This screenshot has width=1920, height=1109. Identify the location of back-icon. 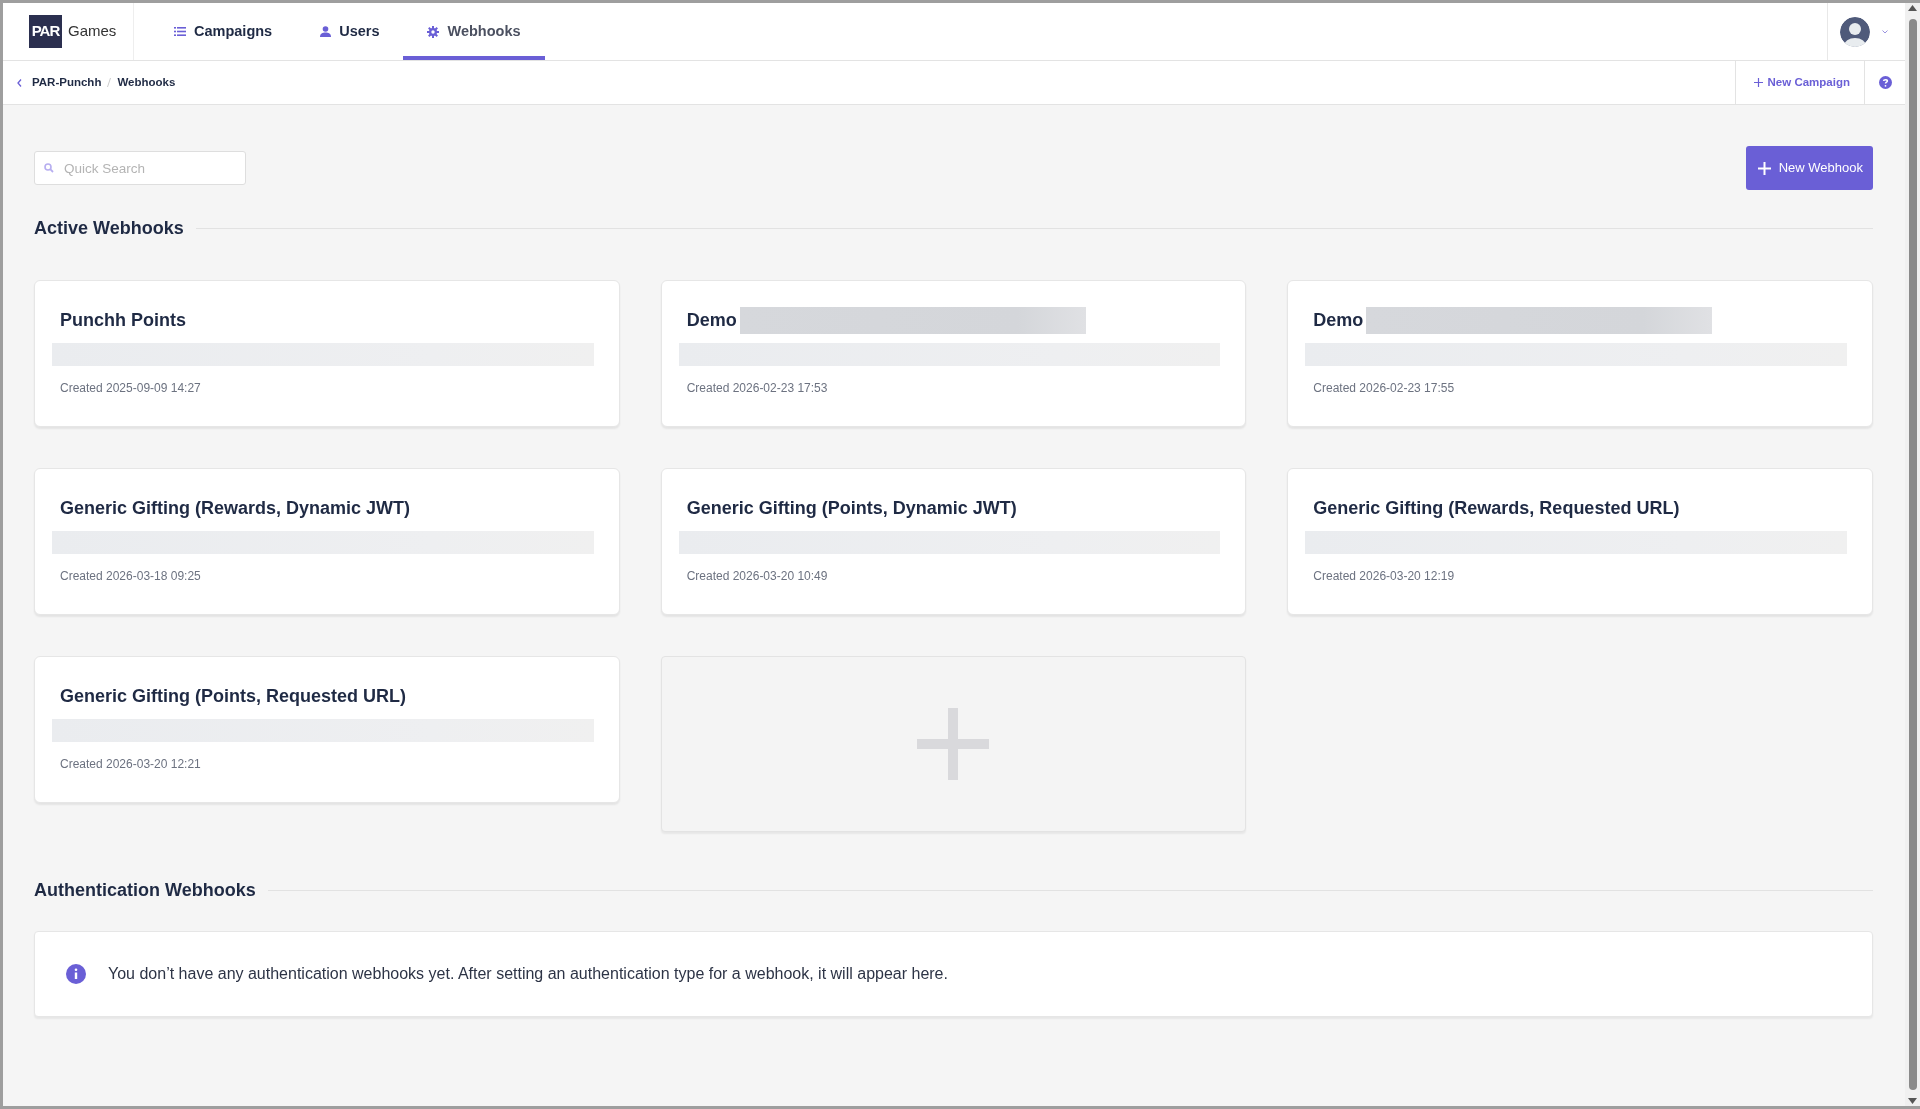
(19, 82).